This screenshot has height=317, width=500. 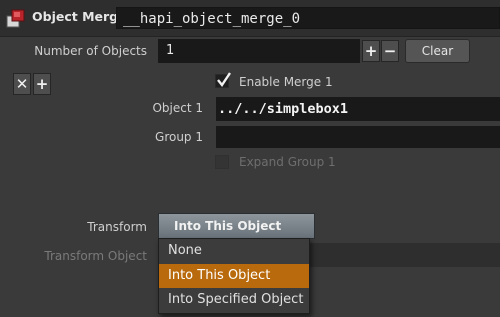 What do you see at coordinates (371, 51) in the screenshot?
I see `add-object-button: +` at bounding box center [371, 51].